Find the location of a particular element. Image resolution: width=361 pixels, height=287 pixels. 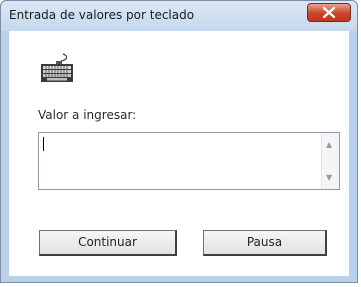

close-icon is located at coordinates (329, 12).